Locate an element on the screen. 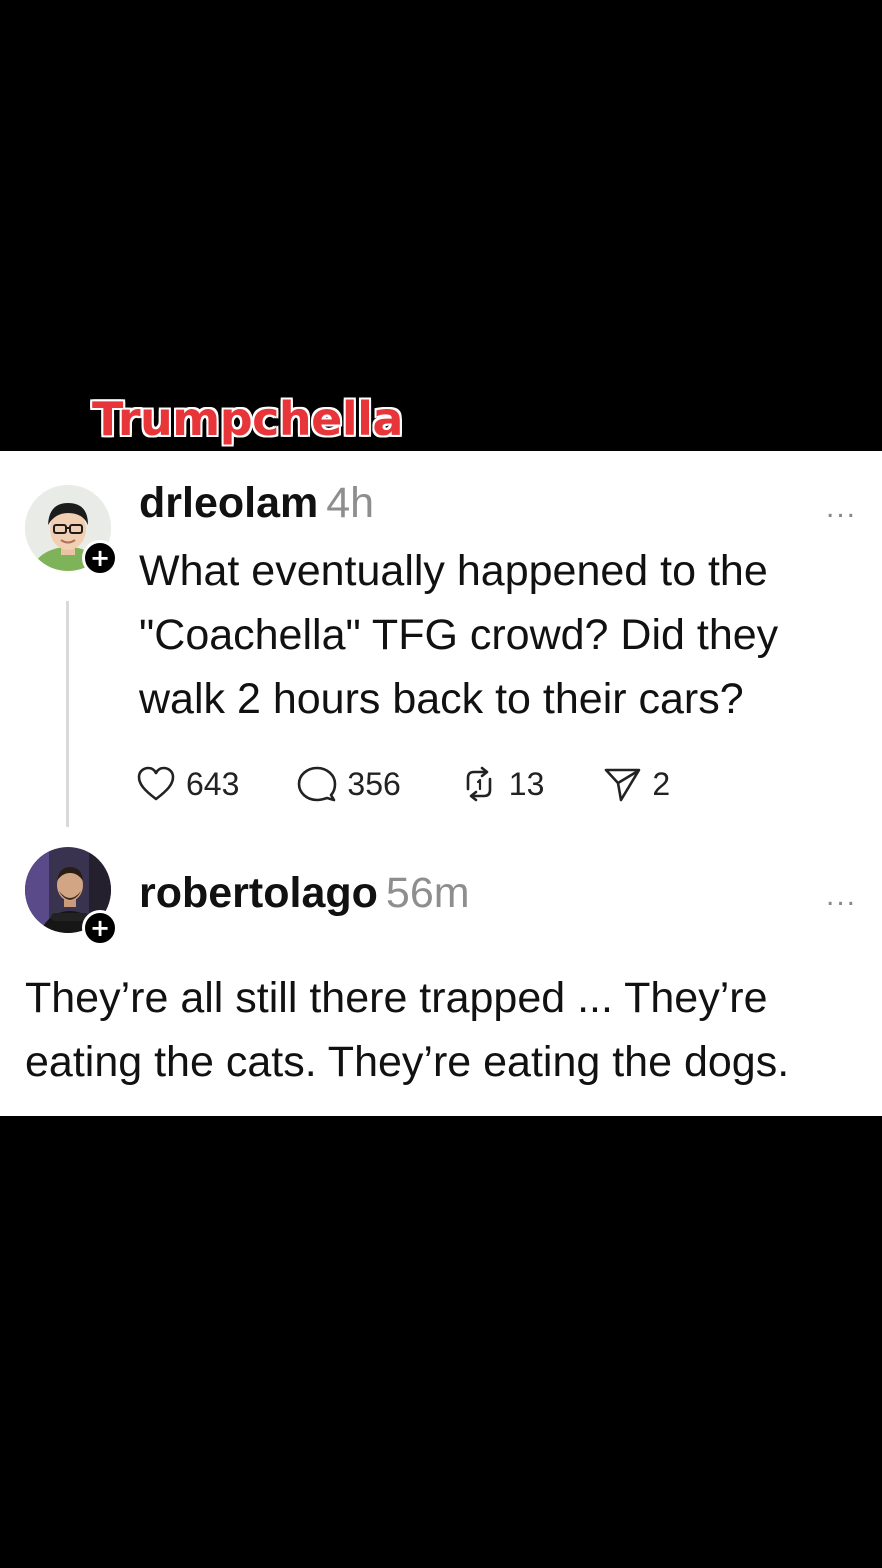  repost-button: 13 is located at coordinates (502, 784).